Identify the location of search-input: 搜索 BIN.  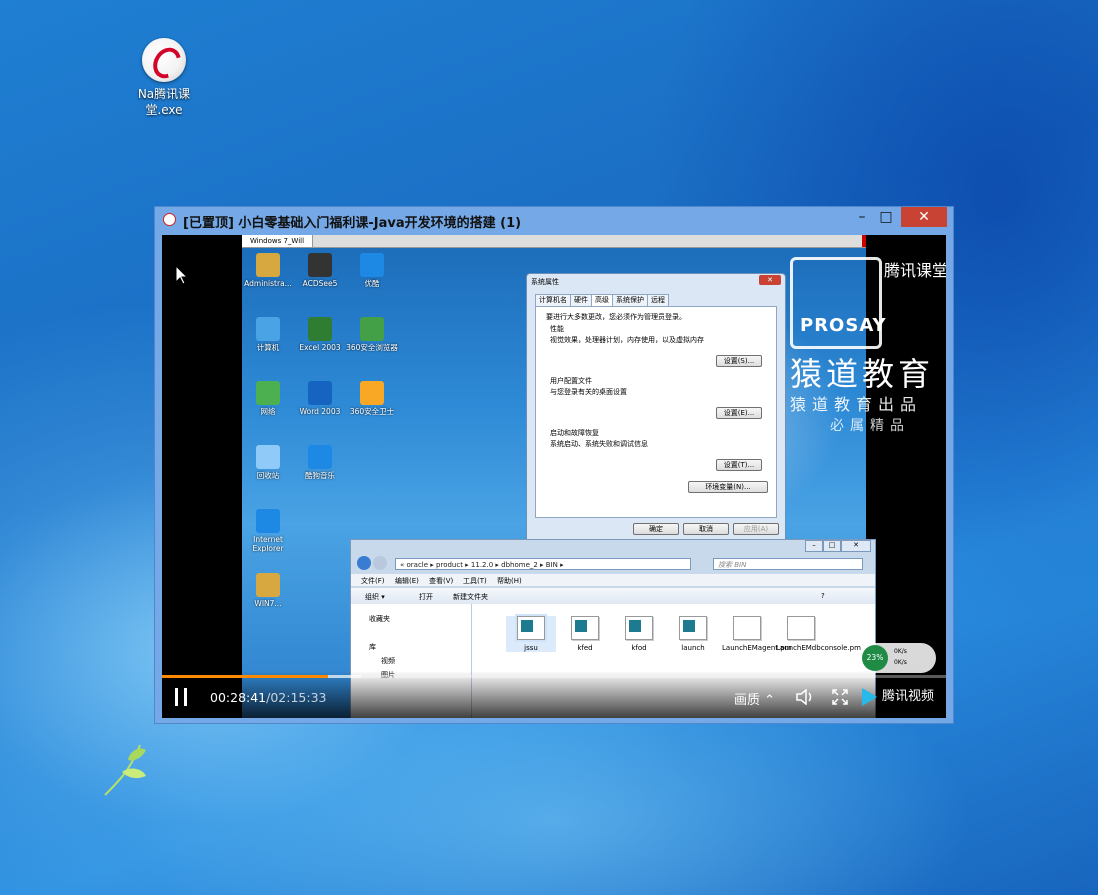
(788, 564).